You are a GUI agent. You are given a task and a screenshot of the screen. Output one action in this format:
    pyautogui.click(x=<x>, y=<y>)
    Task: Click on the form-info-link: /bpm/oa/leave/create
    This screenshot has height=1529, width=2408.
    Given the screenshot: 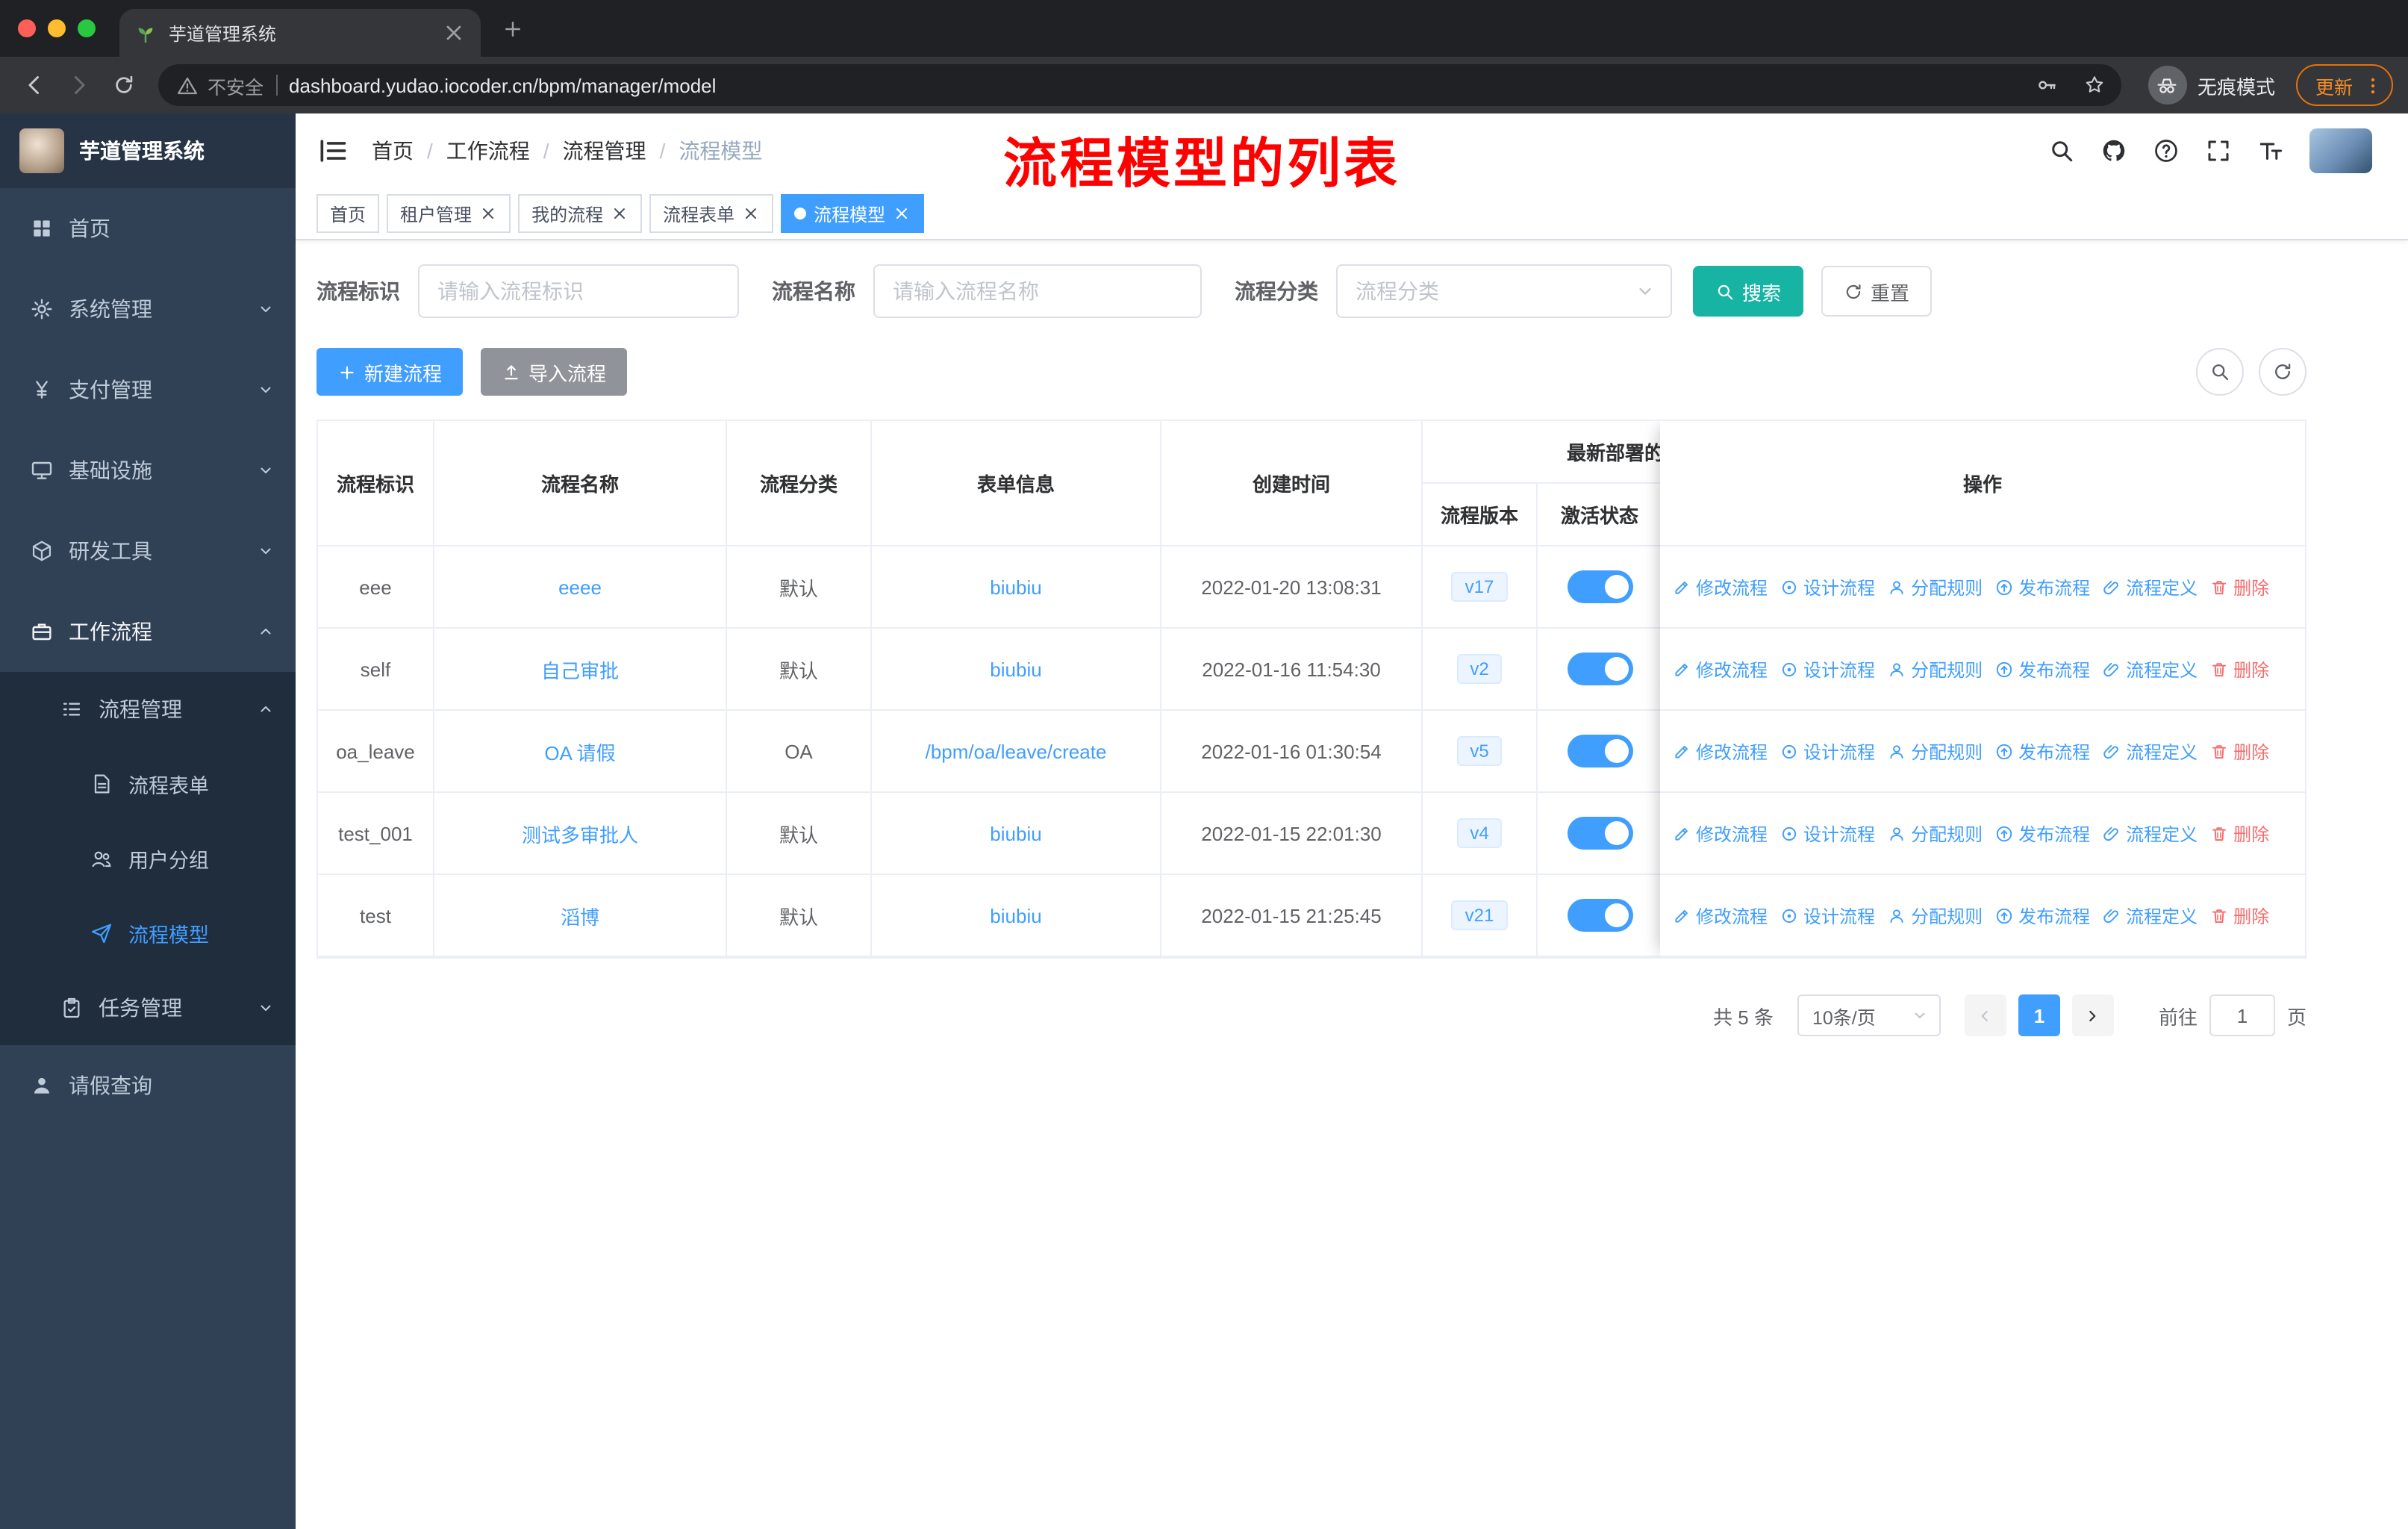 What is the action you would take?
    pyautogui.click(x=1016, y=751)
    